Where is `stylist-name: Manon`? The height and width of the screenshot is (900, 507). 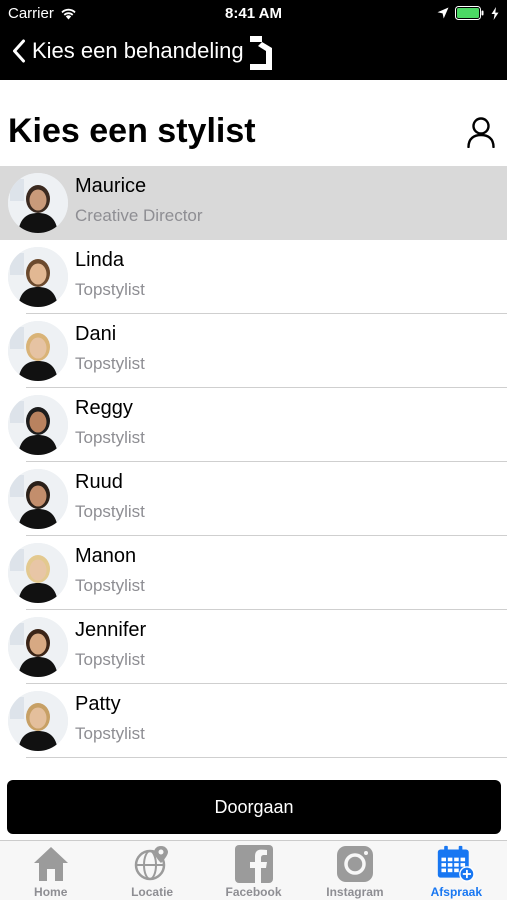
stylist-name: Manon is located at coordinates (106, 556).